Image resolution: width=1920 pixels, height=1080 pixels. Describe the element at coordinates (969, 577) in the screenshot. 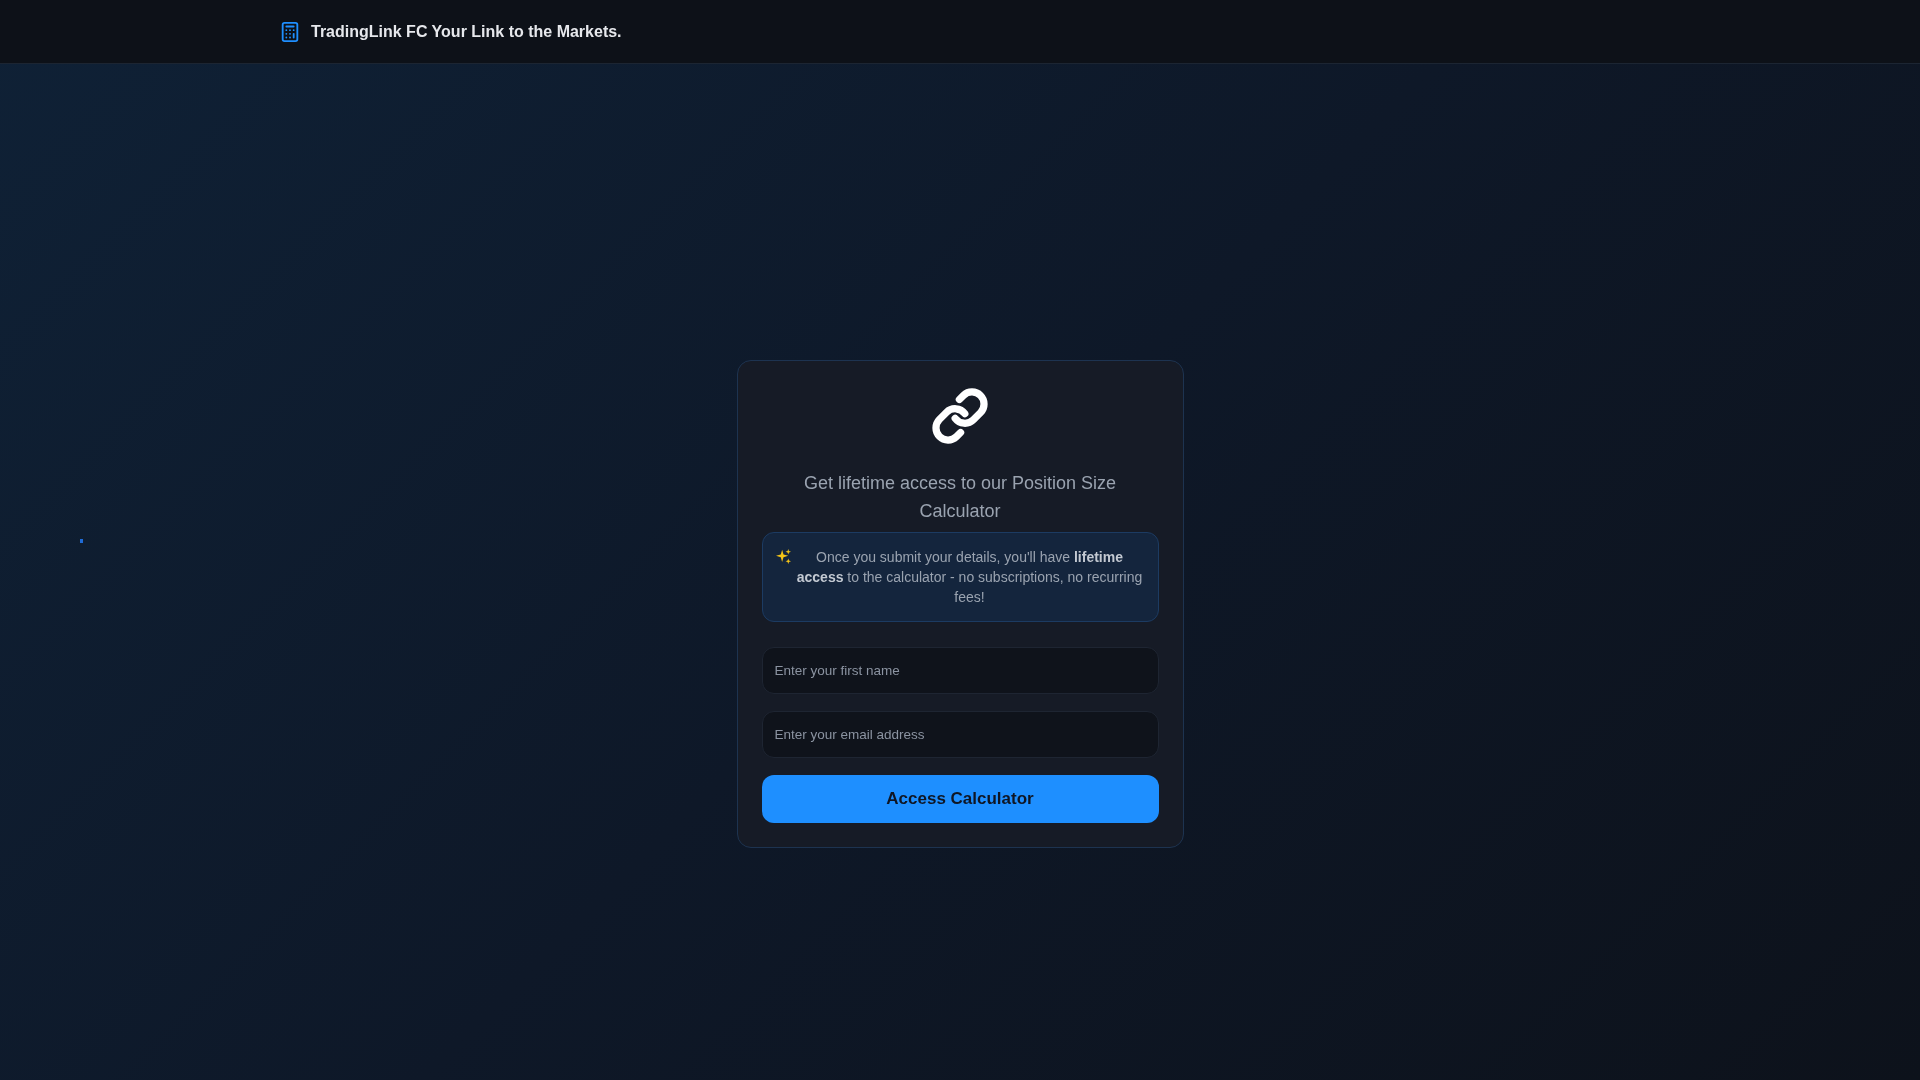

I see `notice-text: Once you submit your details, you'll have lifetime access to the calculator - no subscriptions, no recurring fees!` at that location.